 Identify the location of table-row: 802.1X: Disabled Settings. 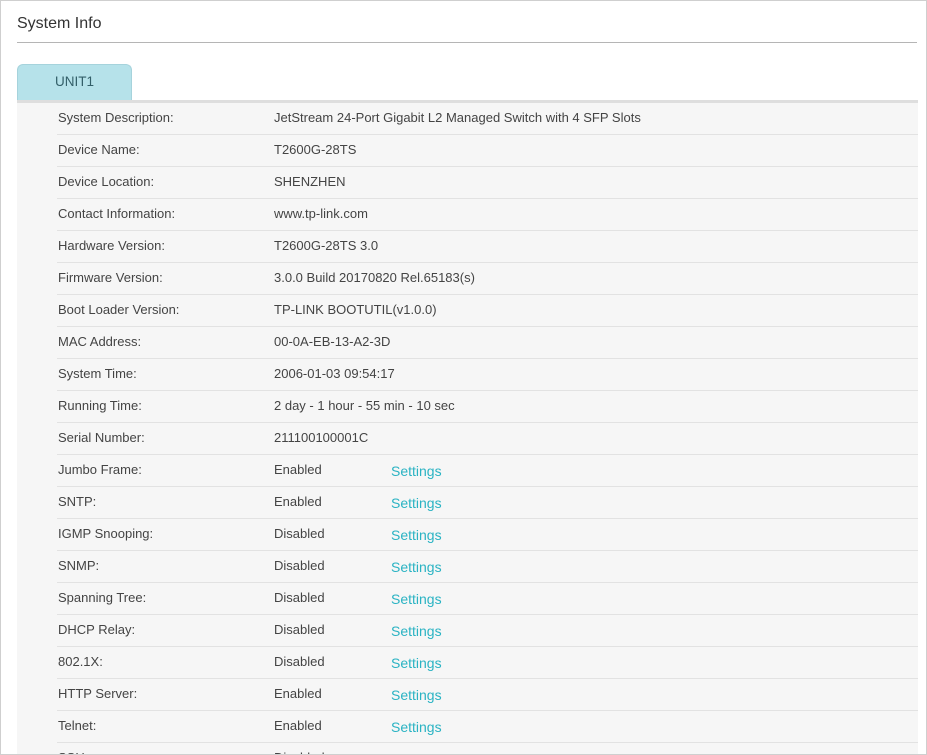
(487, 663).